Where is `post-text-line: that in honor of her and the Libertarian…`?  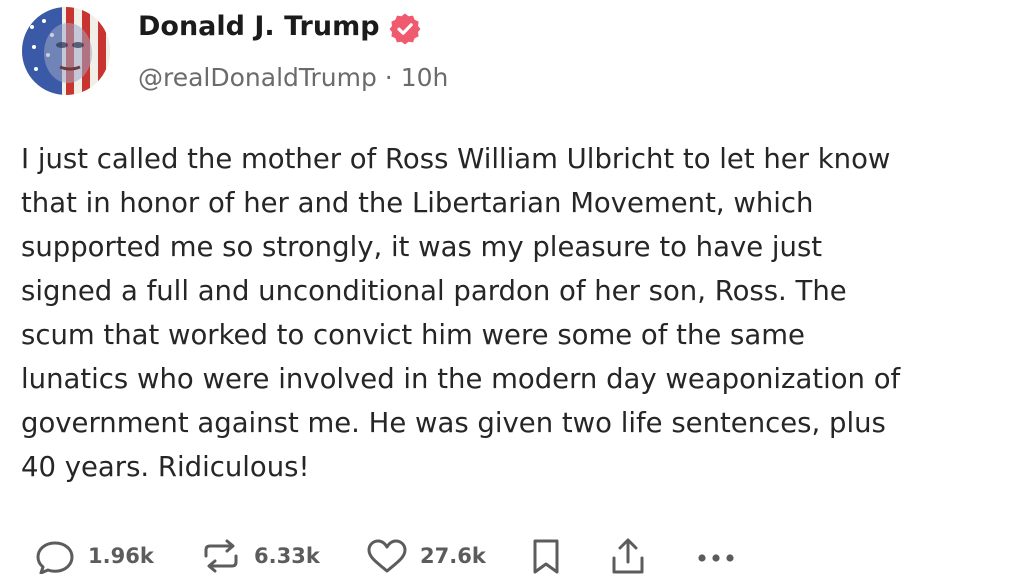 post-text-line: that in honor of her and the Libertarian… is located at coordinates (417, 203).